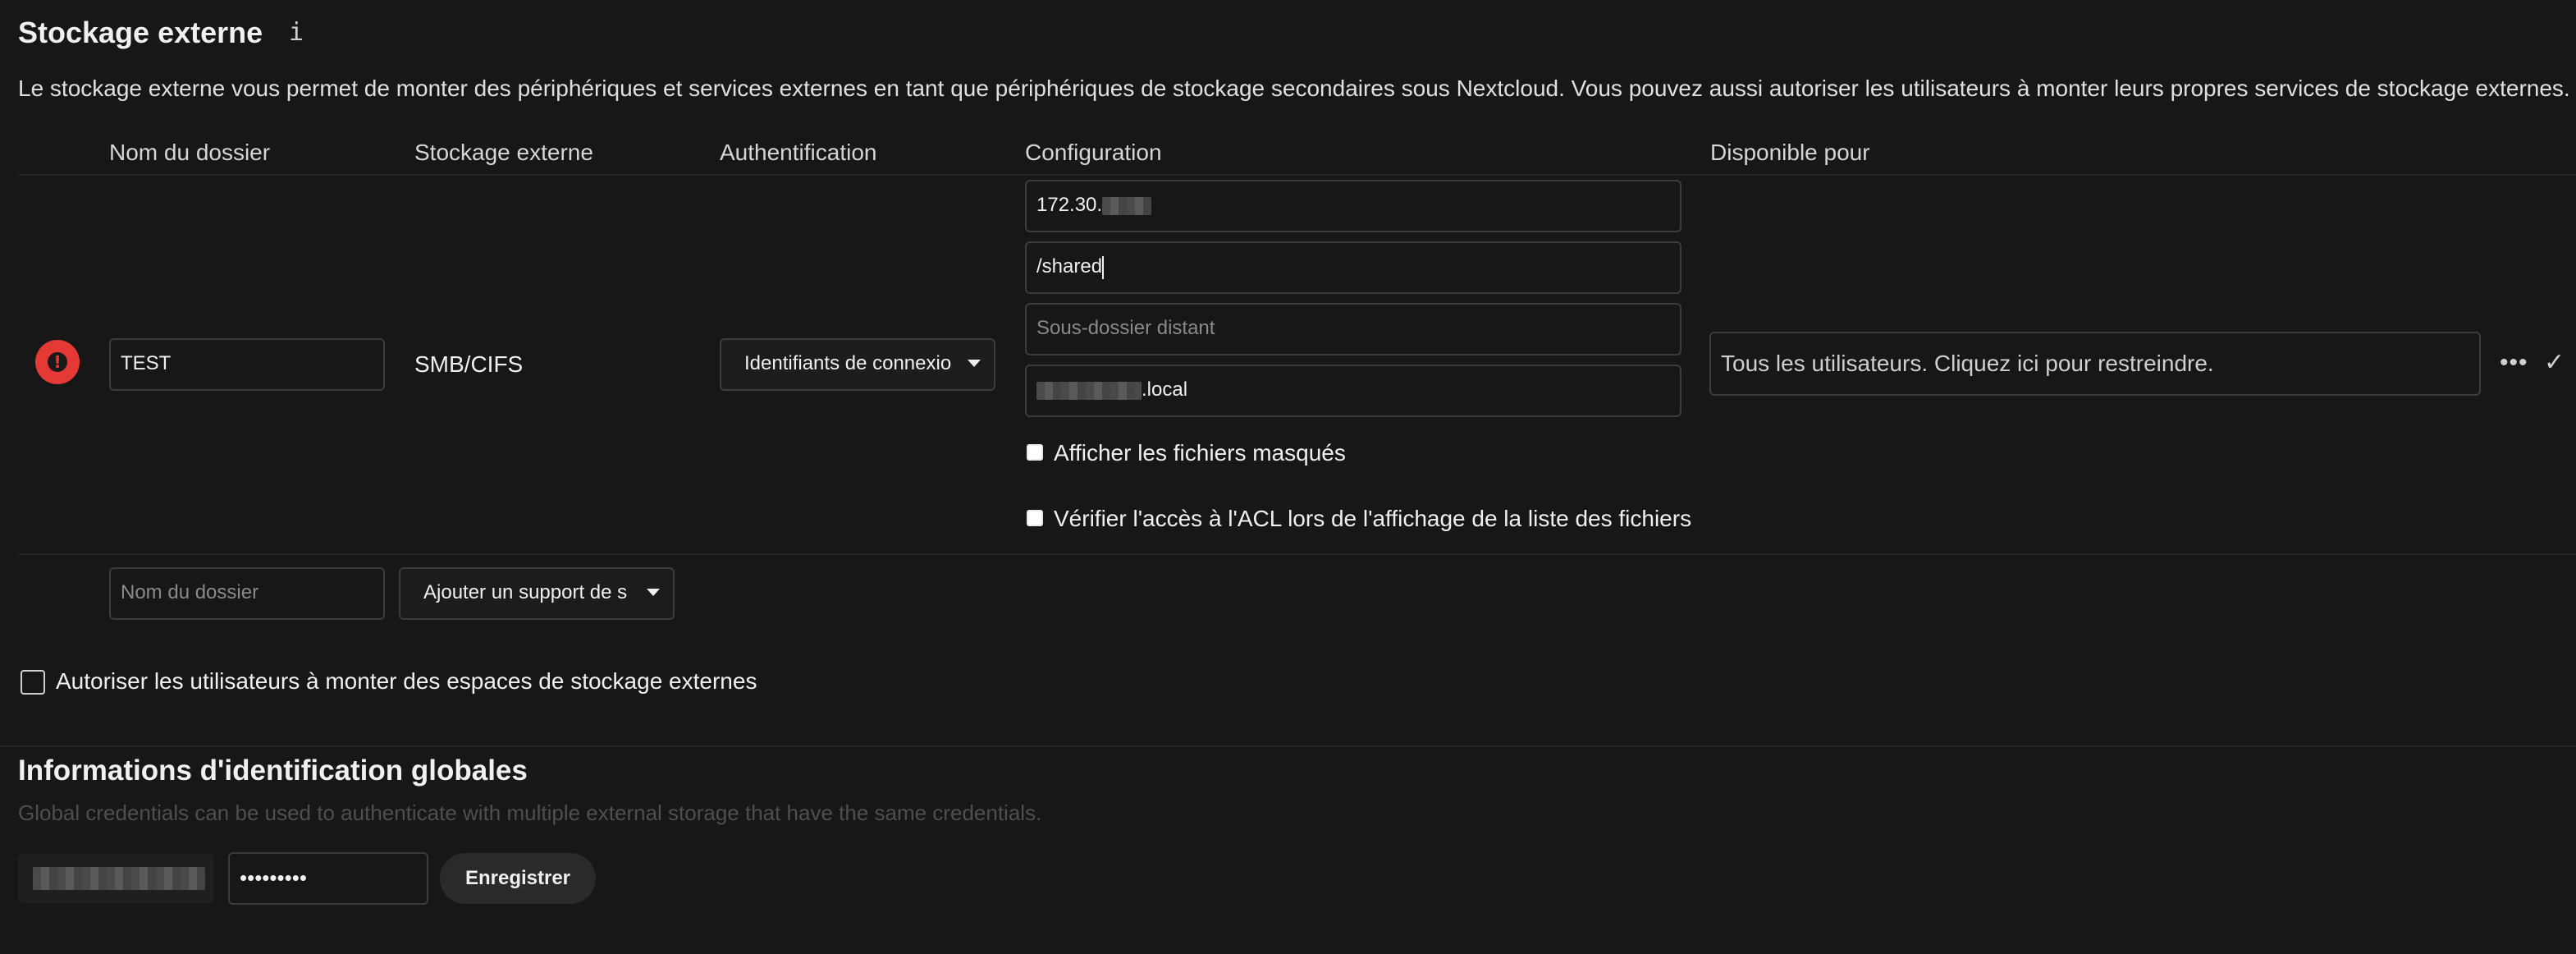  Describe the element at coordinates (798, 152) in the screenshot. I see `header-authentication: Authentification` at that location.